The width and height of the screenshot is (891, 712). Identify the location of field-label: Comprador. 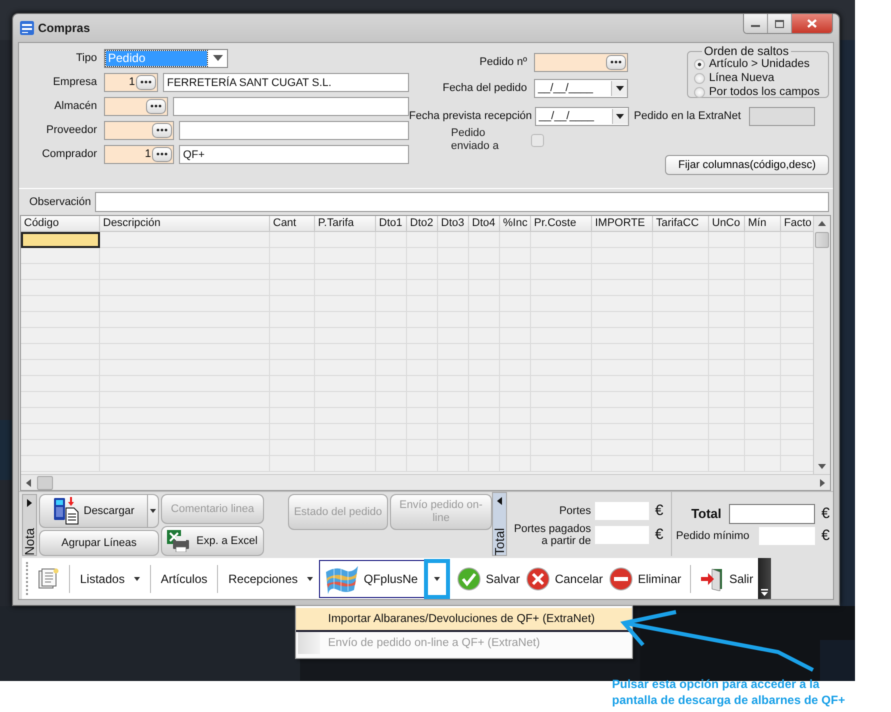
(68, 154).